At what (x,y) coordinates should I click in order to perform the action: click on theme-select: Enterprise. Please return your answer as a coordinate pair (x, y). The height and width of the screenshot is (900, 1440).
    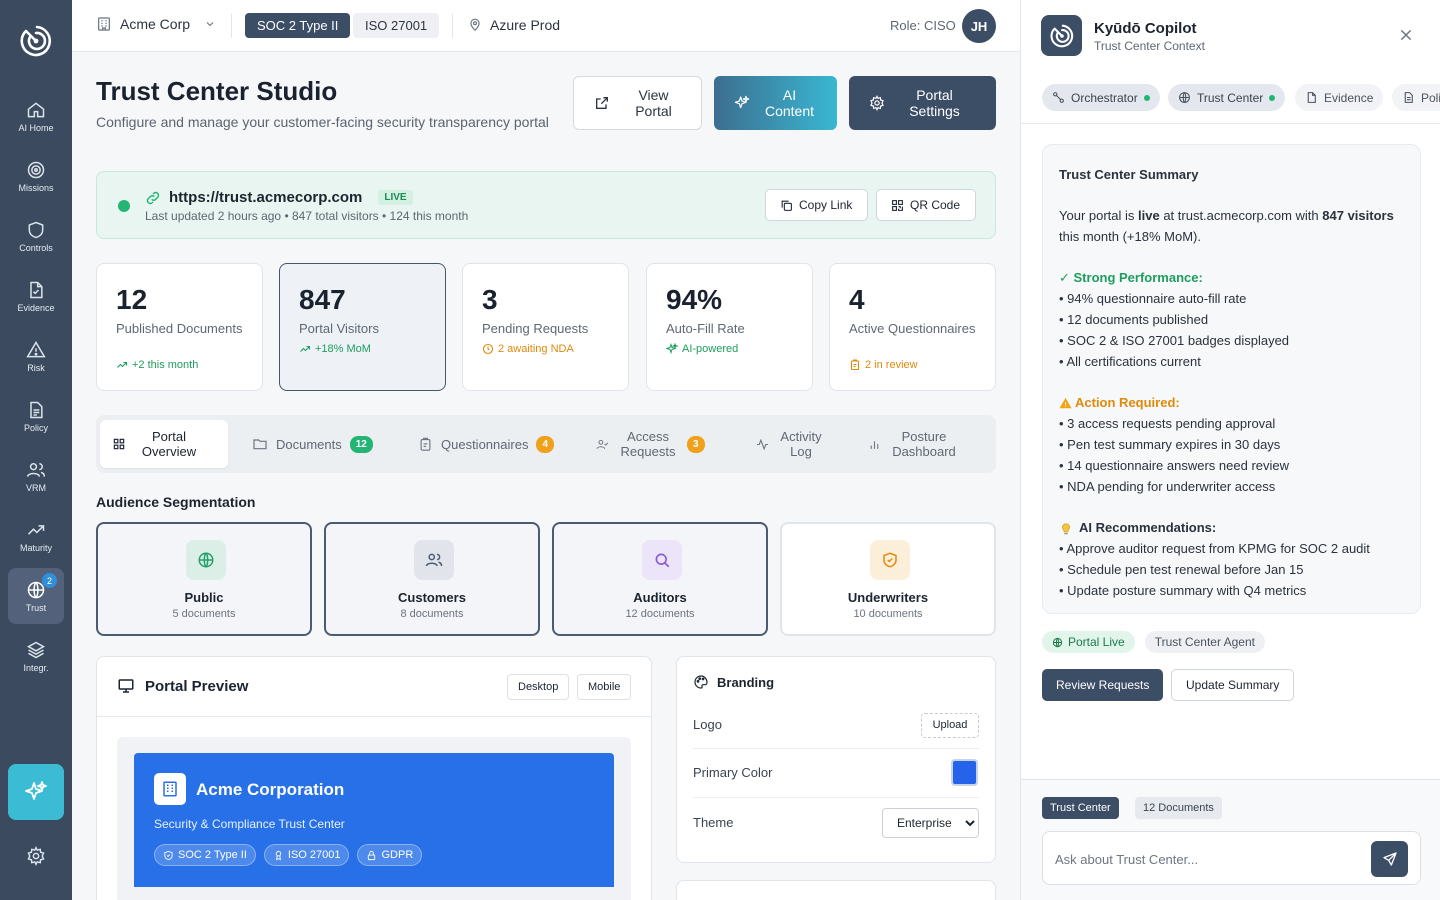
    Looking at the image, I should click on (930, 823).